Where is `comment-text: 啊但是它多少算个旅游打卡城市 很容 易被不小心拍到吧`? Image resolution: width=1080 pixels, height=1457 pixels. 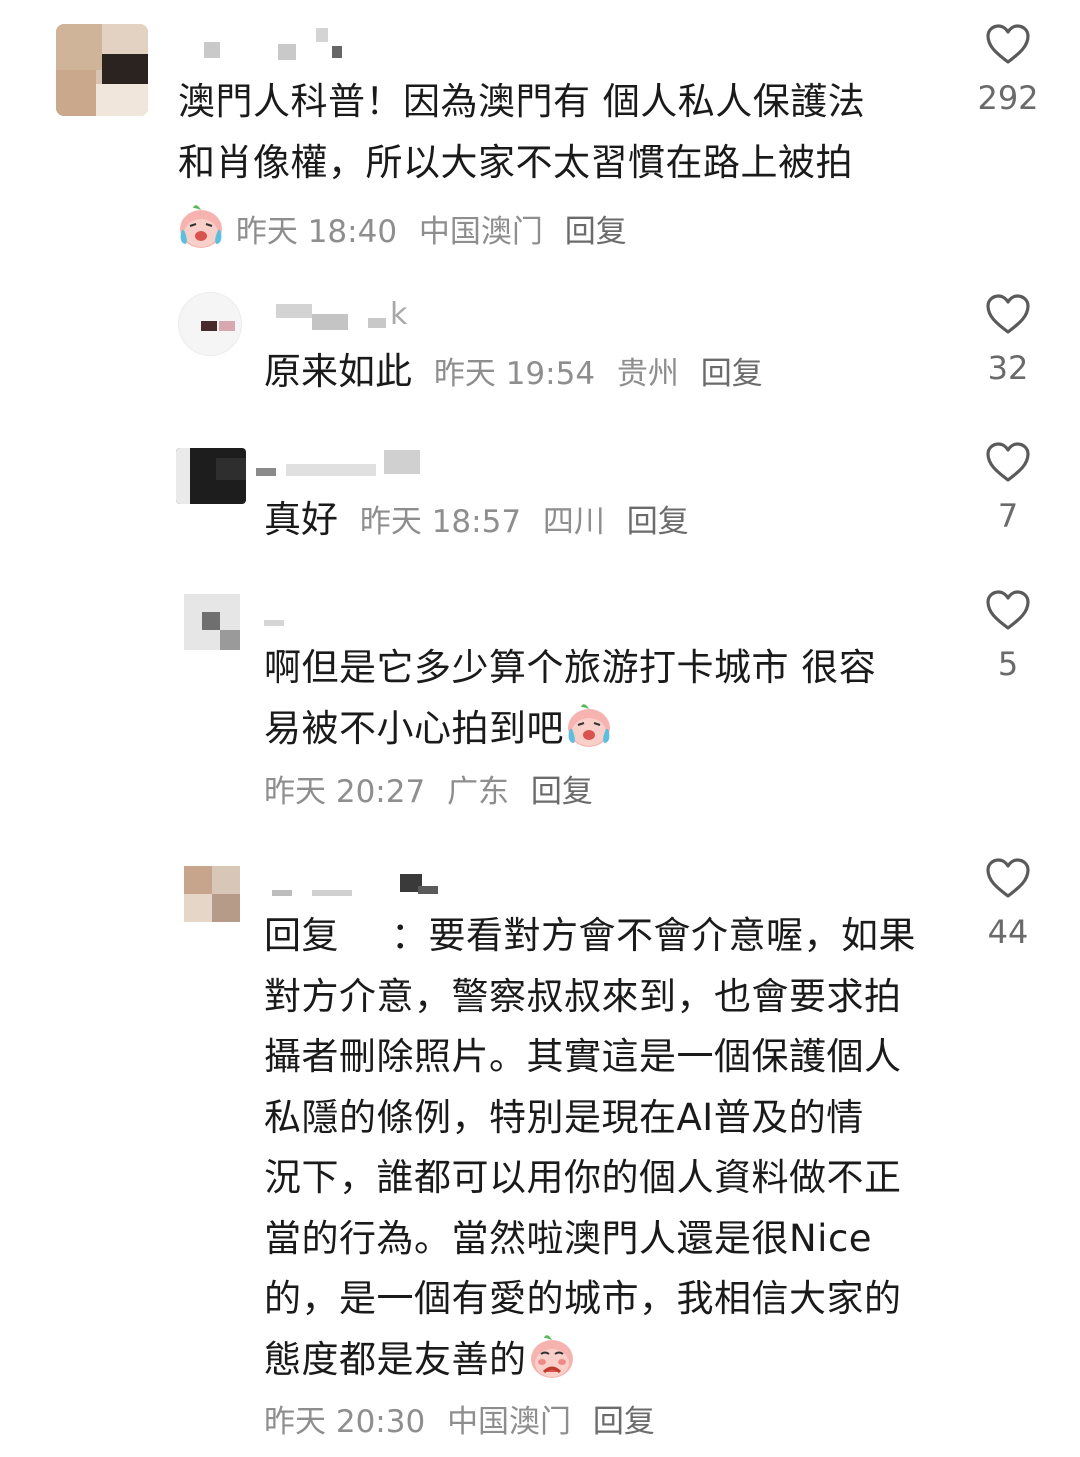
comment-text: 啊但是它多少算个旅游打卡城市 很容 易被不小心拍到吧 is located at coordinates (604, 698).